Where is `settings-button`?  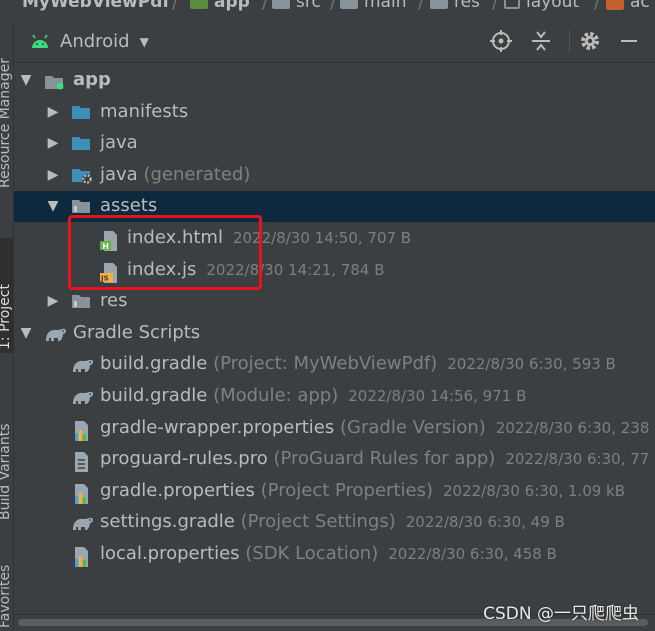
settings-button is located at coordinates (590, 41).